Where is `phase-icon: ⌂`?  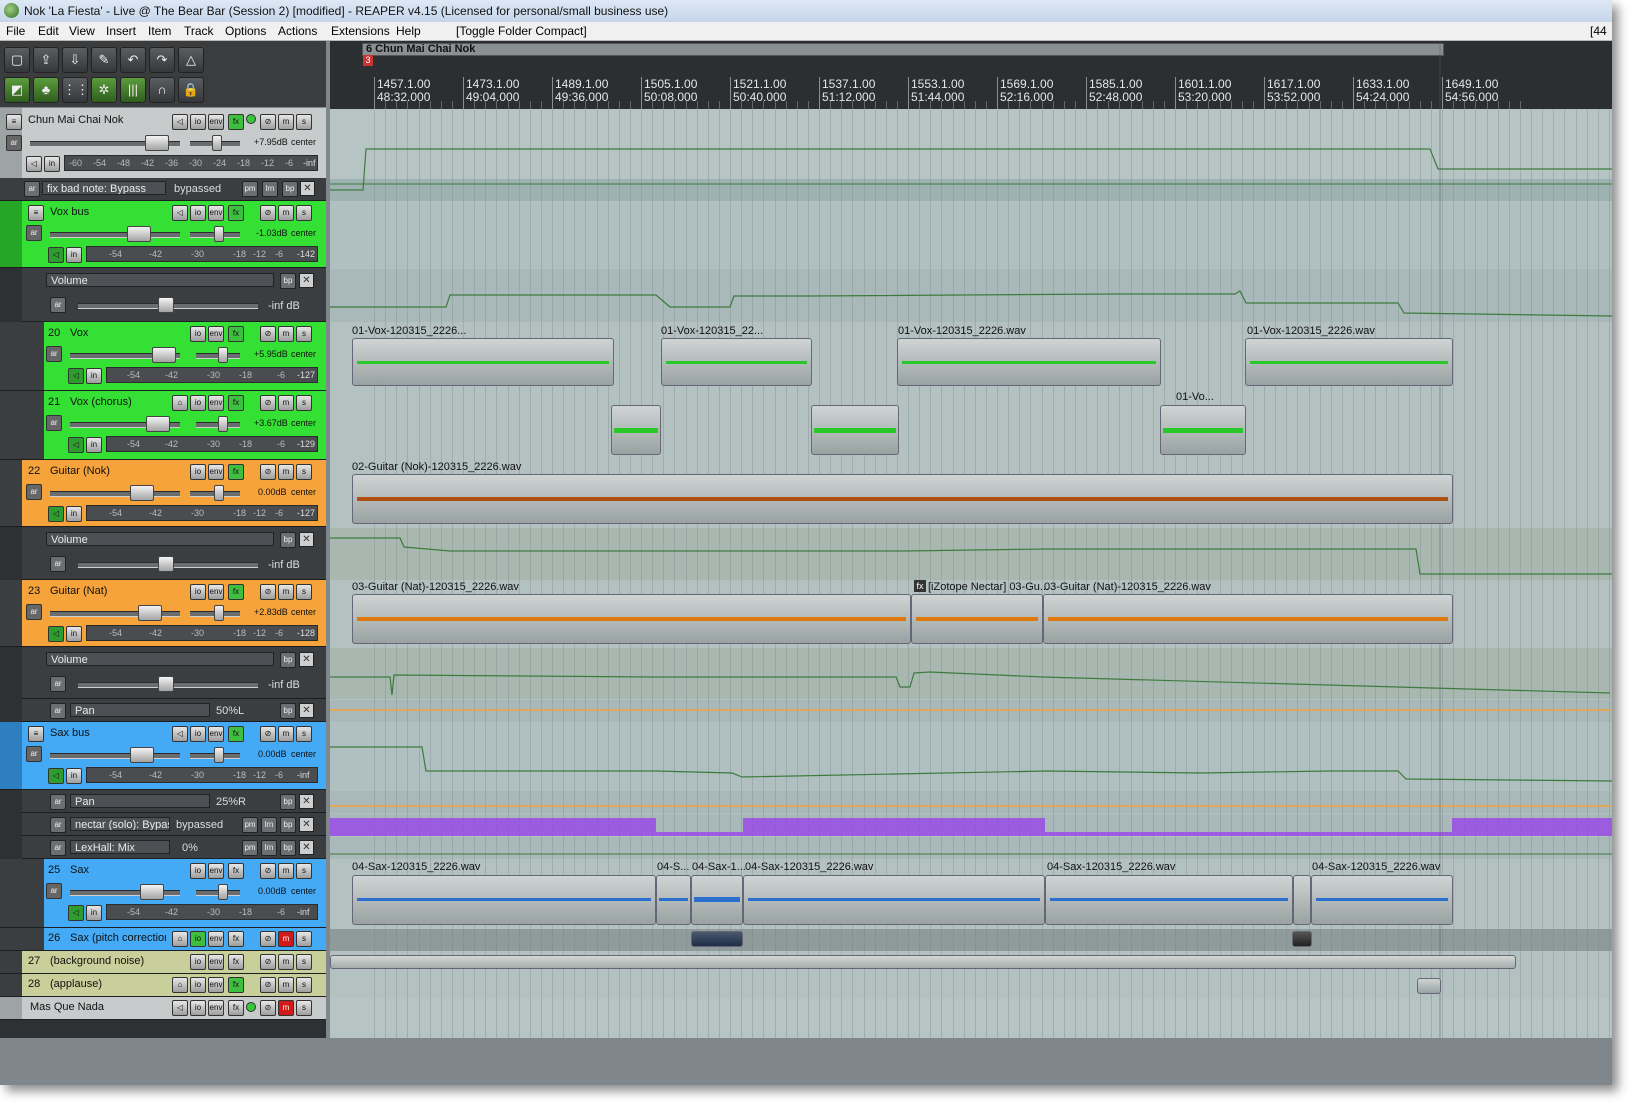 phase-icon: ⌂ is located at coordinates (180, 985).